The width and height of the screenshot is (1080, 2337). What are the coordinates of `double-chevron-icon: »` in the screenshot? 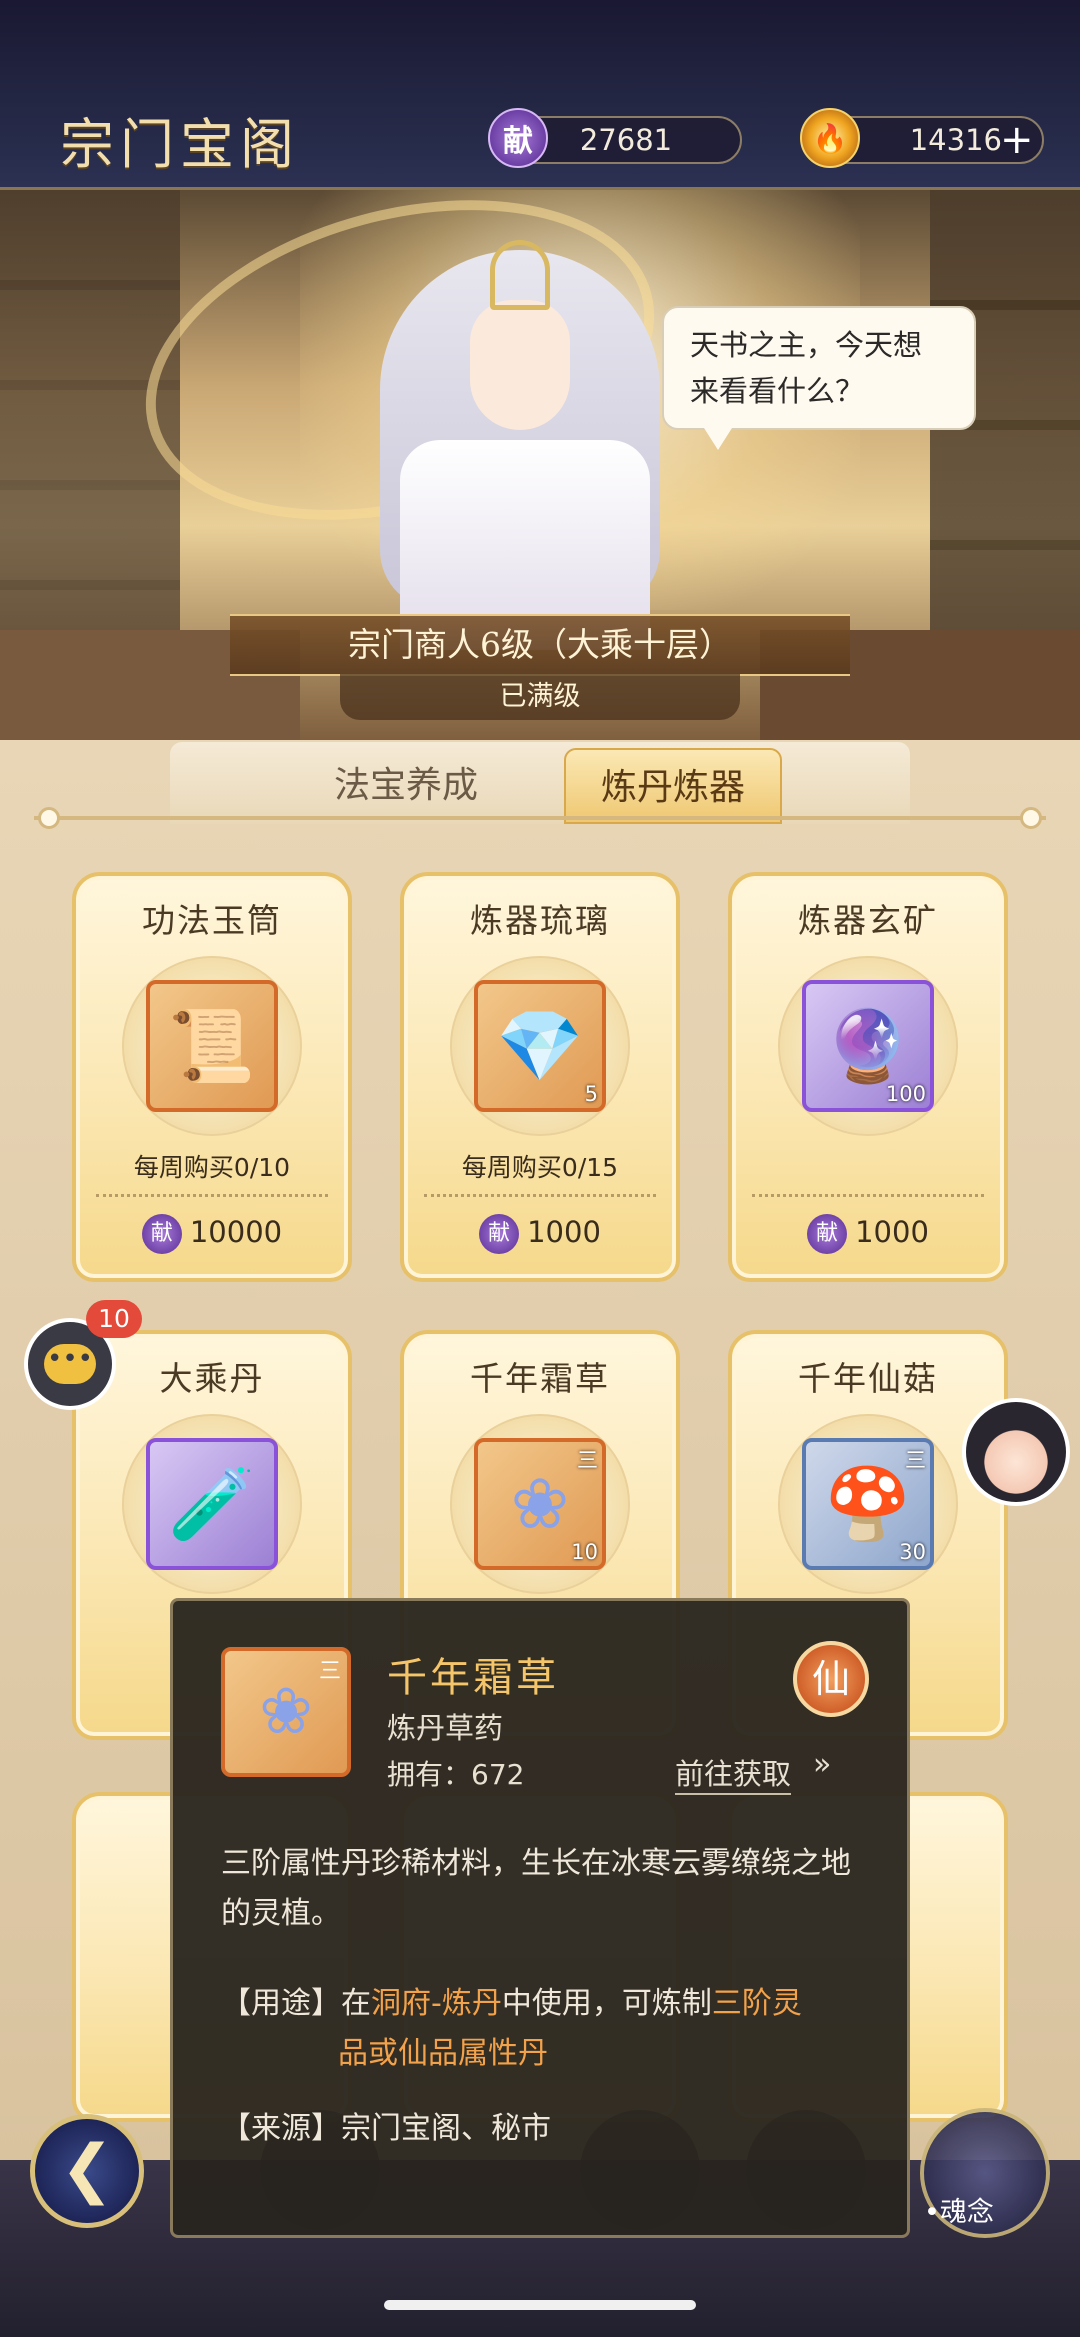 It's located at (822, 1764).